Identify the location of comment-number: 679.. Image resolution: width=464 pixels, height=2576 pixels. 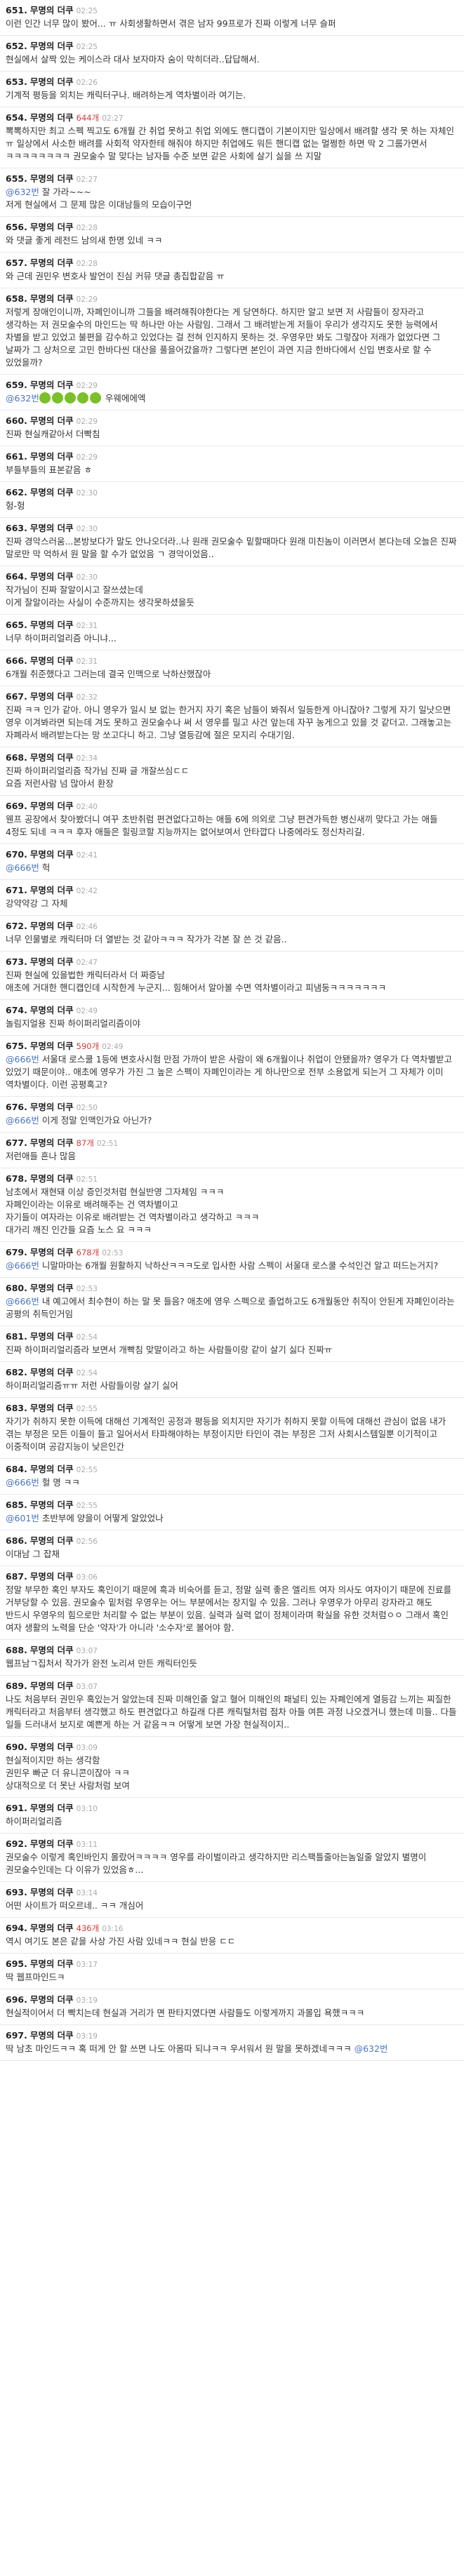
(16, 1252).